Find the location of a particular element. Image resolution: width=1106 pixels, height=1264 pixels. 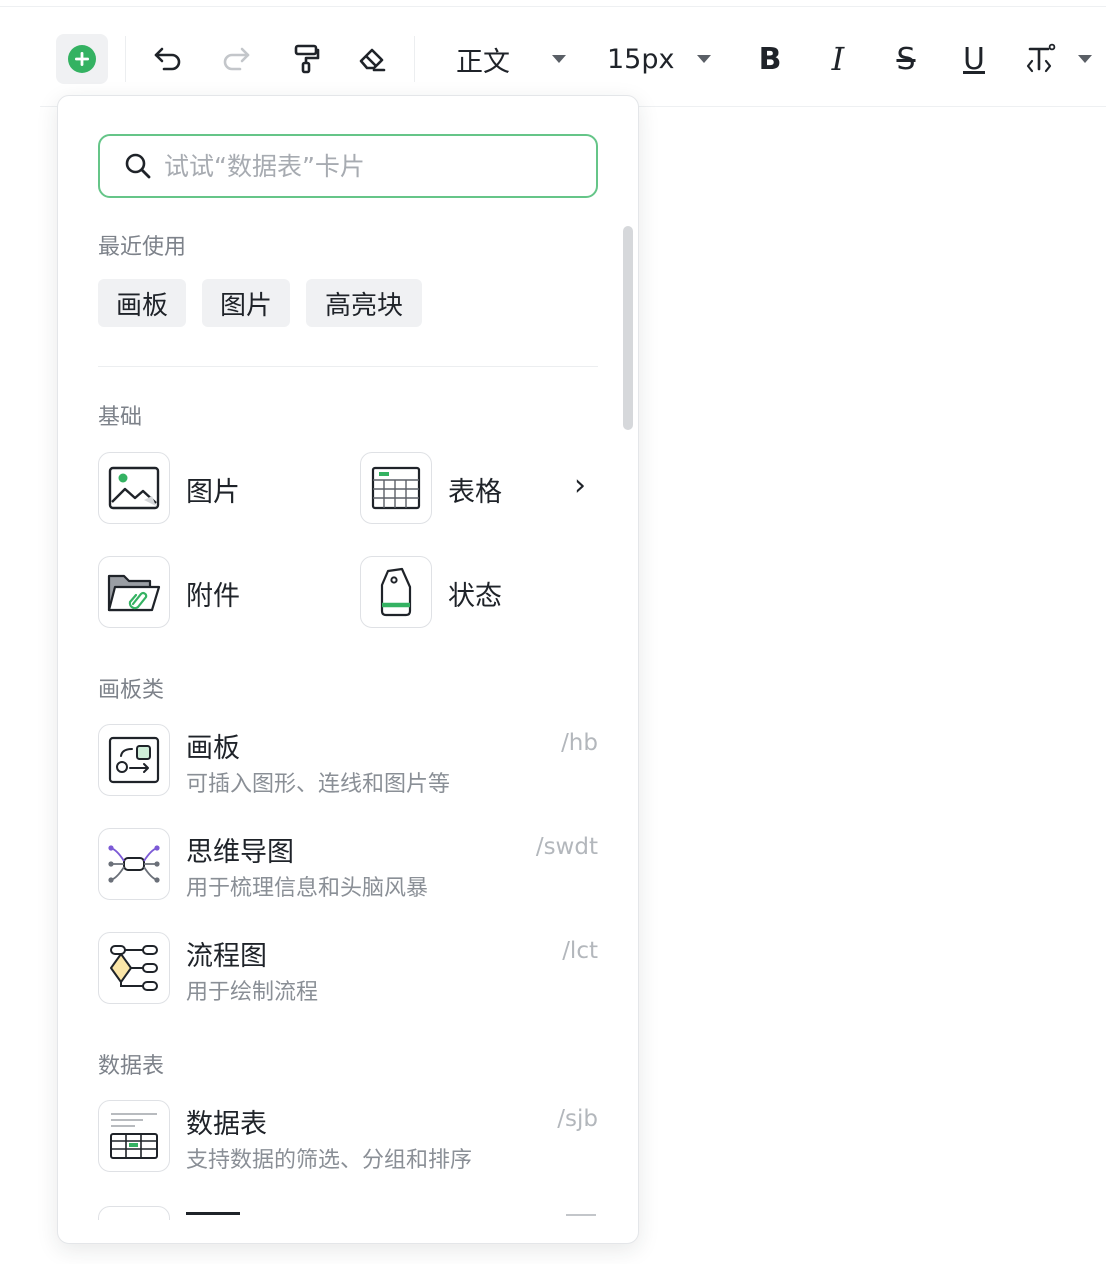

clipped-item-icon-box is located at coordinates (134, 1213).